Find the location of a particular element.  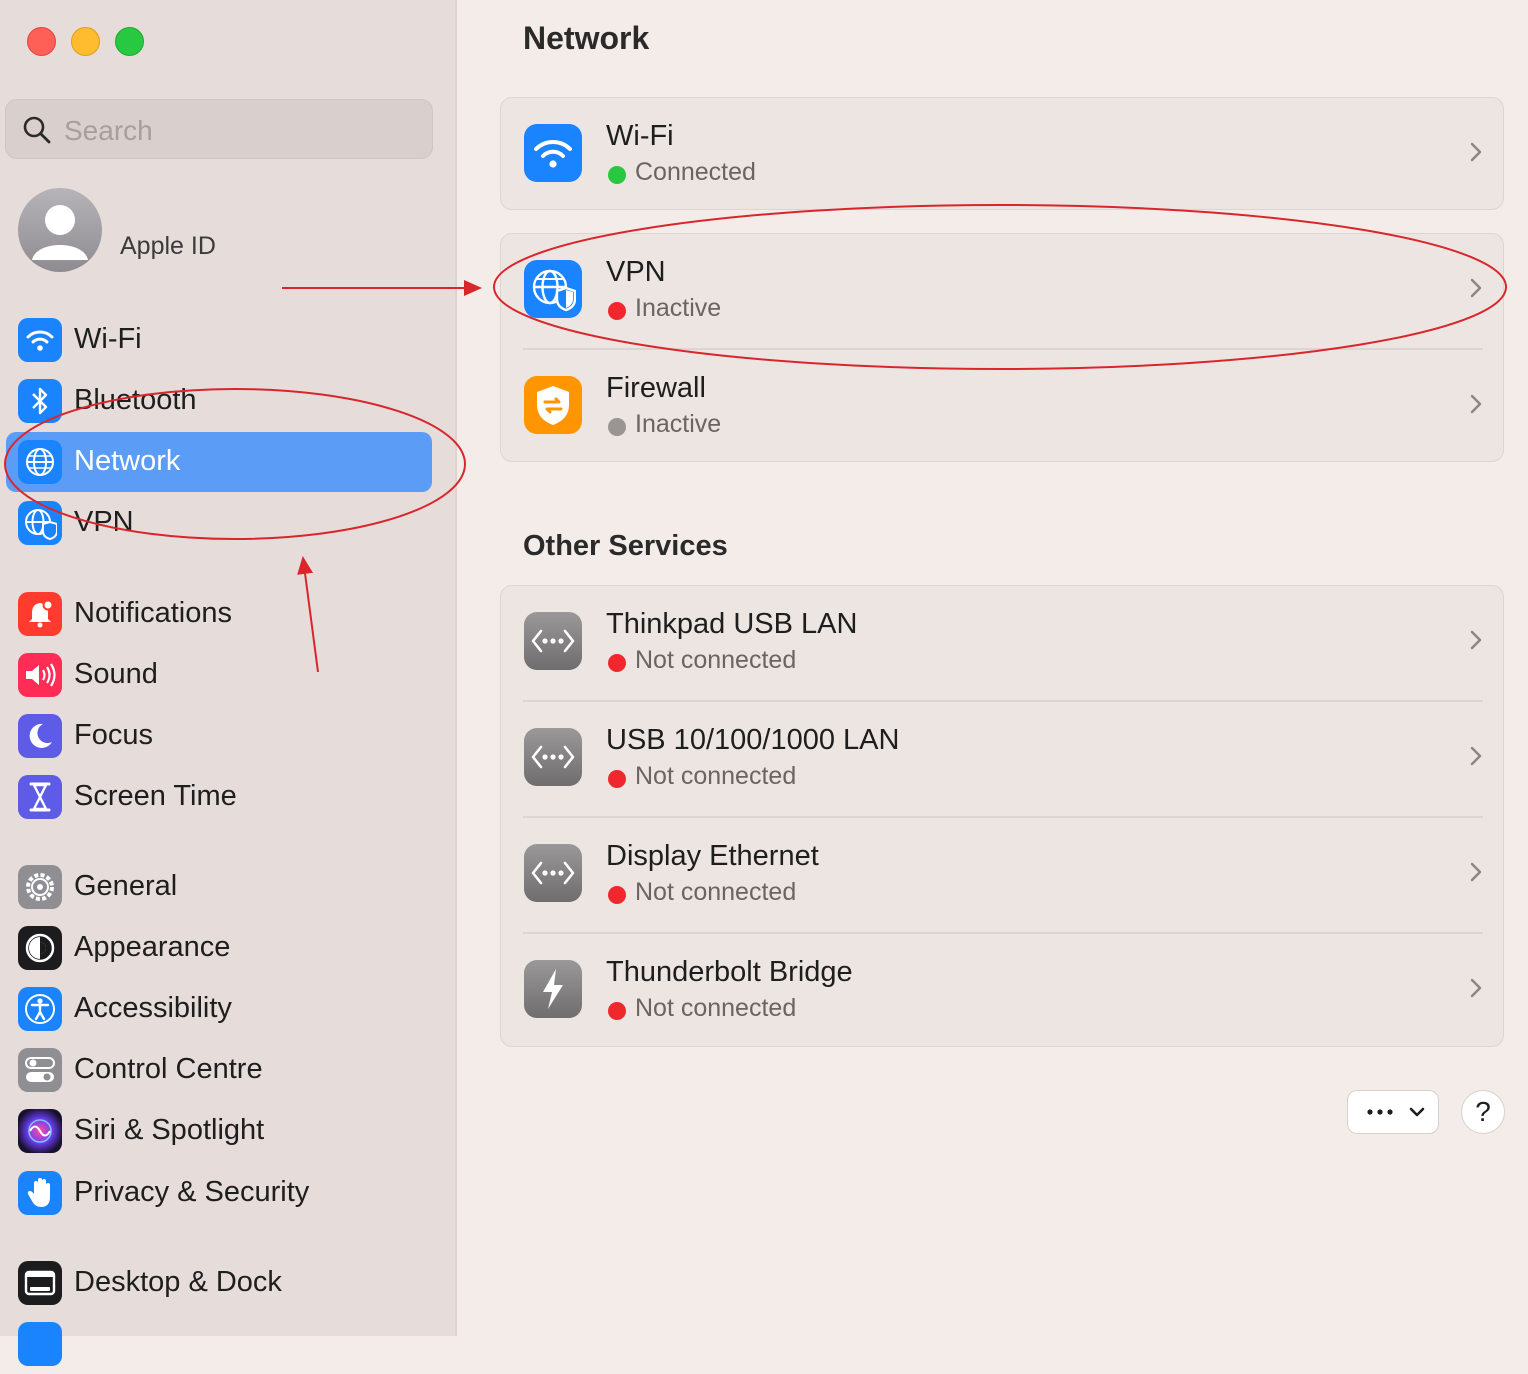

sidebar-item-screen-time: Screen Time is located at coordinates (219, 797).